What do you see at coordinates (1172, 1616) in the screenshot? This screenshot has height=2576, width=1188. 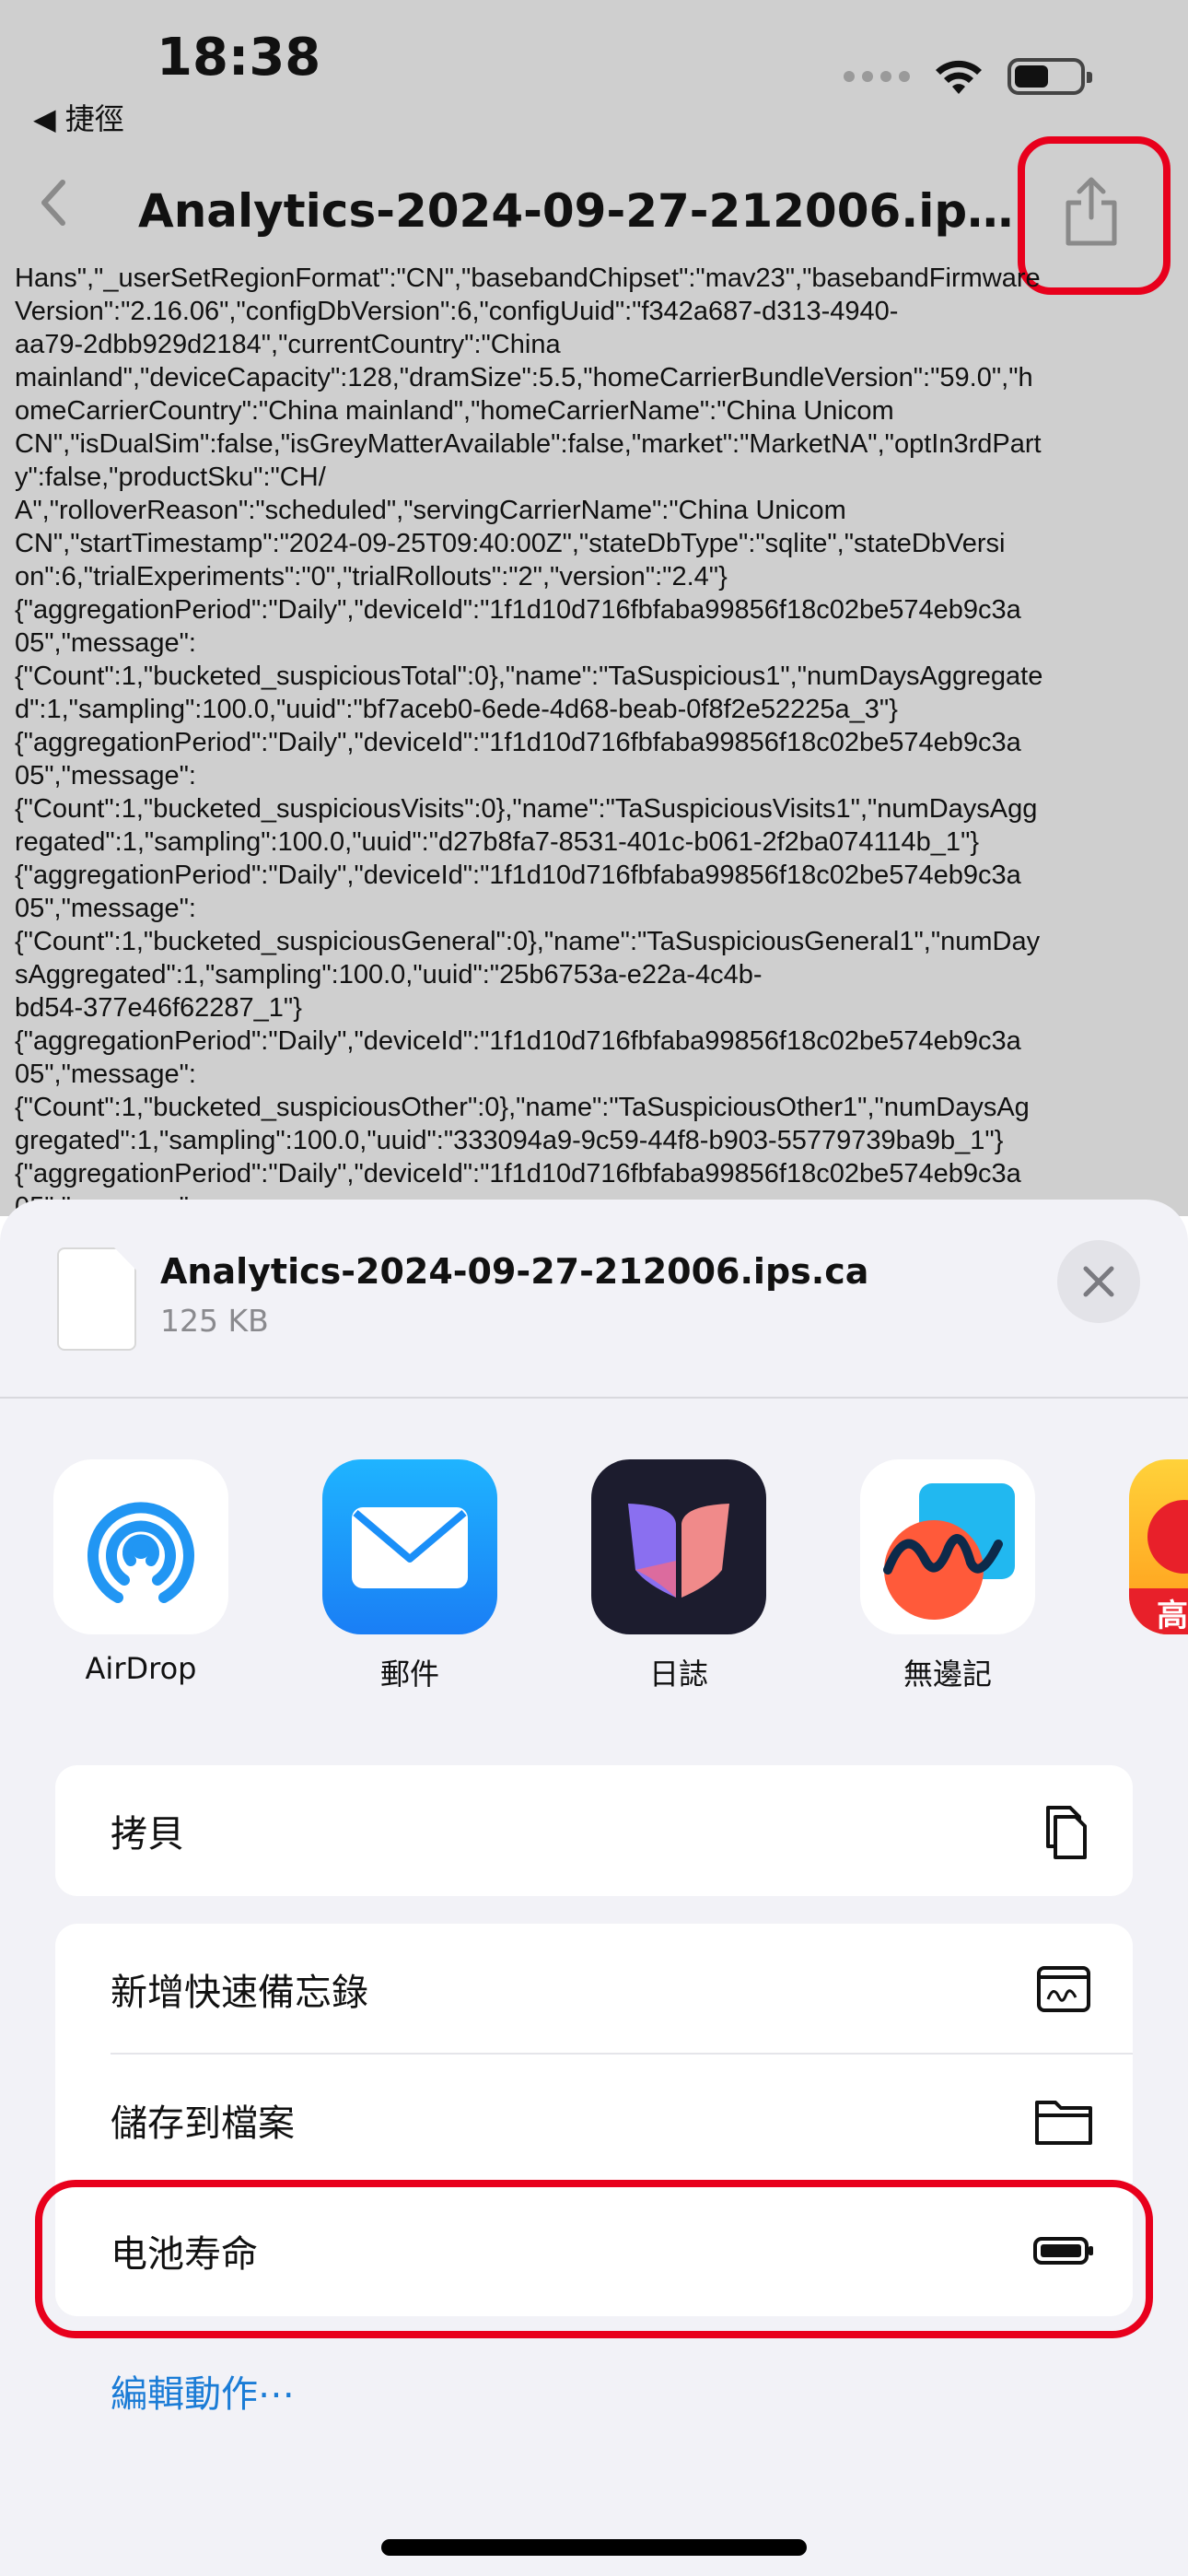 I see `partial-app-text: 高` at bounding box center [1172, 1616].